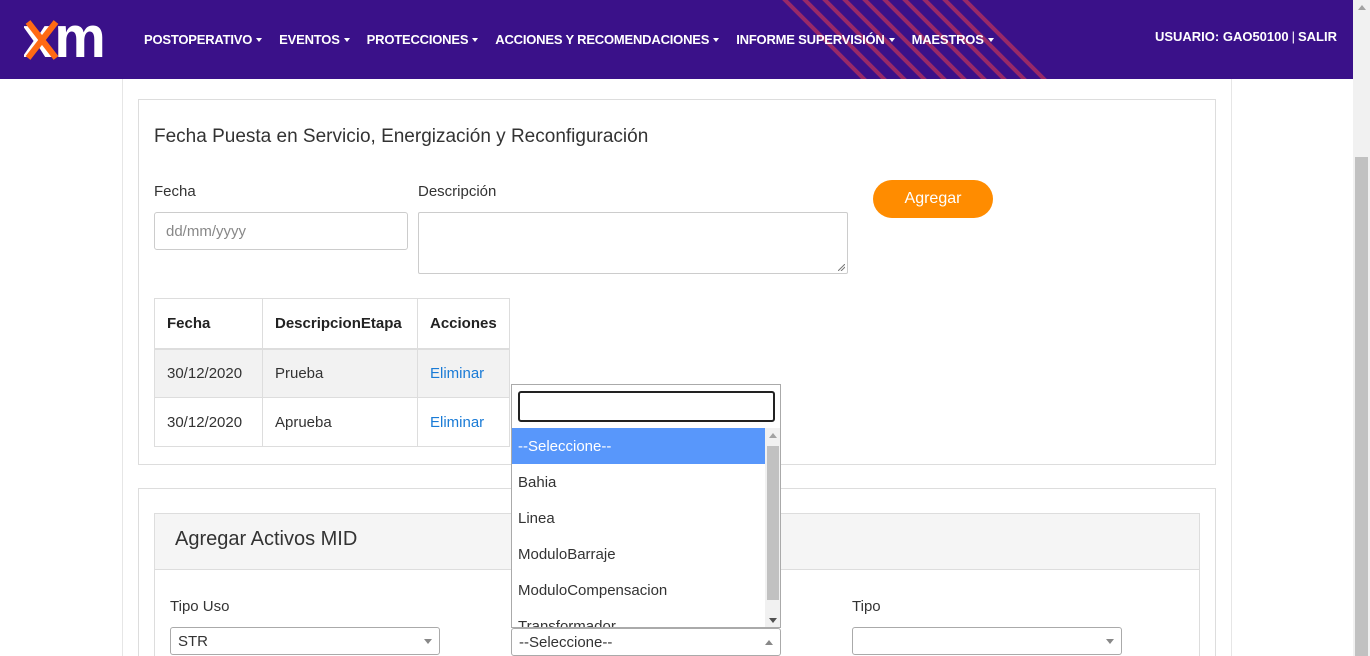  What do you see at coordinates (602, 39) in the screenshot?
I see `menu-label: ACCIONES Y RECOMENDACIONES` at bounding box center [602, 39].